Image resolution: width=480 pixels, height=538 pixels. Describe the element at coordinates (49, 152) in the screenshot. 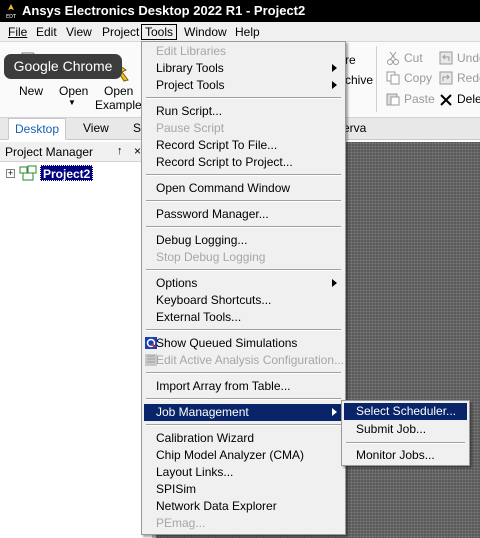

I see `project-manager-title: Project Manager` at that location.